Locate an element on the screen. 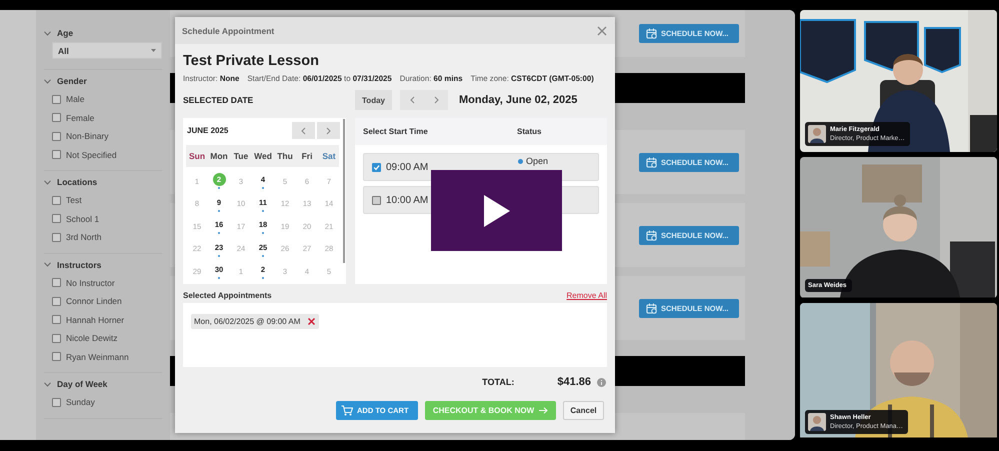 This screenshot has height=451, width=999. weekday-label: Fri is located at coordinates (307, 156).